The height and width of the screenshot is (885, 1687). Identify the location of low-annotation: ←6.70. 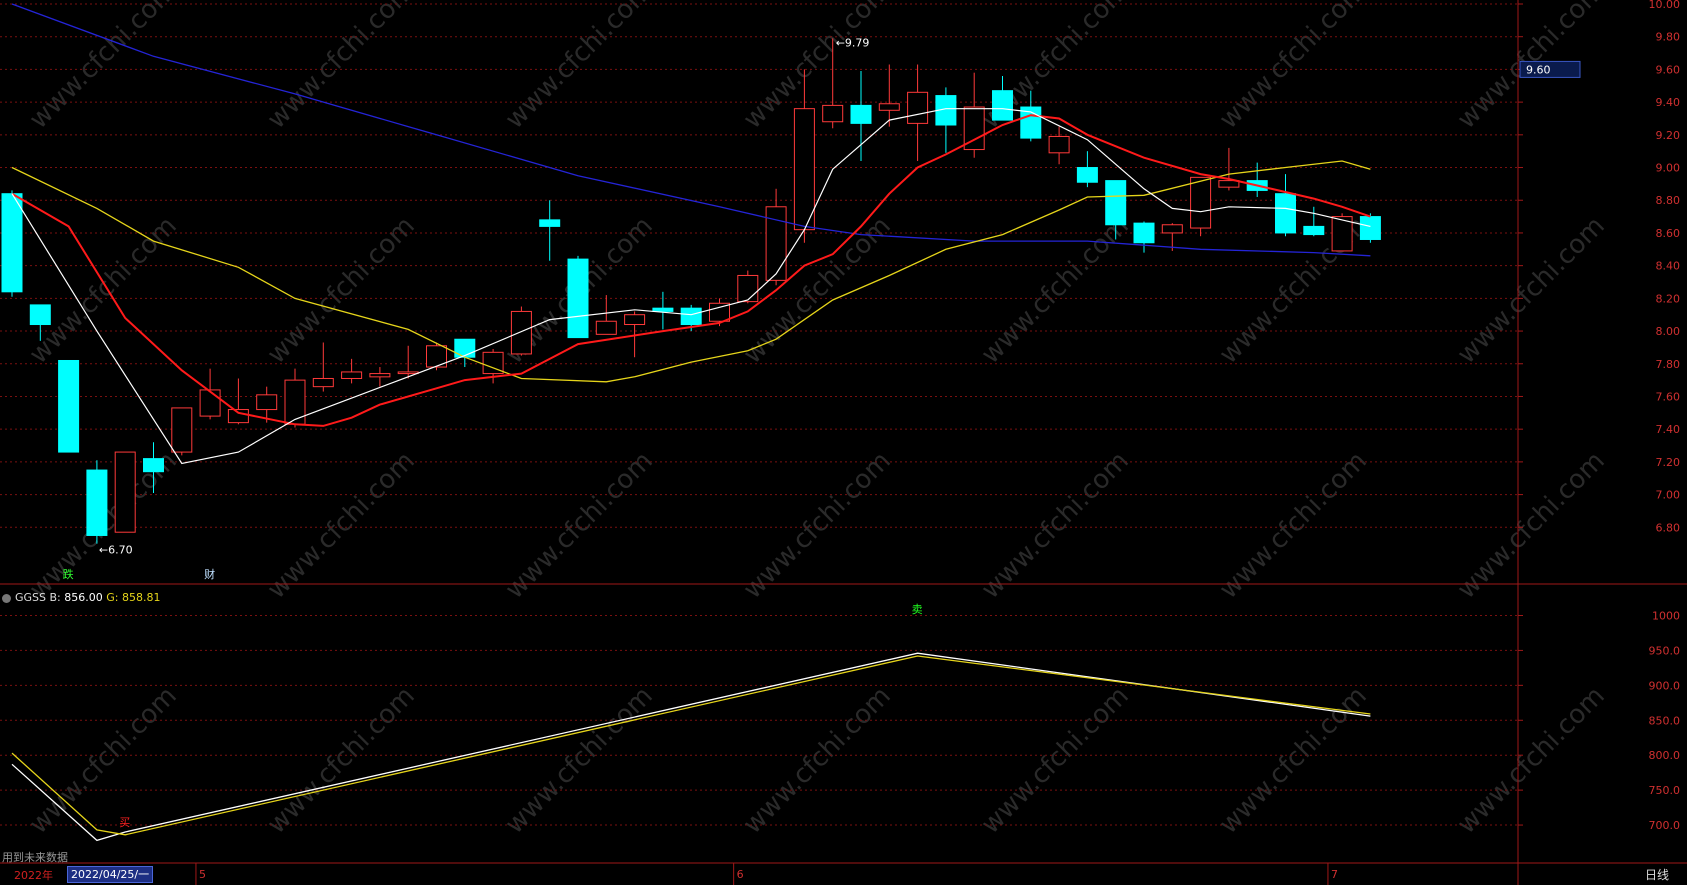
(116, 550).